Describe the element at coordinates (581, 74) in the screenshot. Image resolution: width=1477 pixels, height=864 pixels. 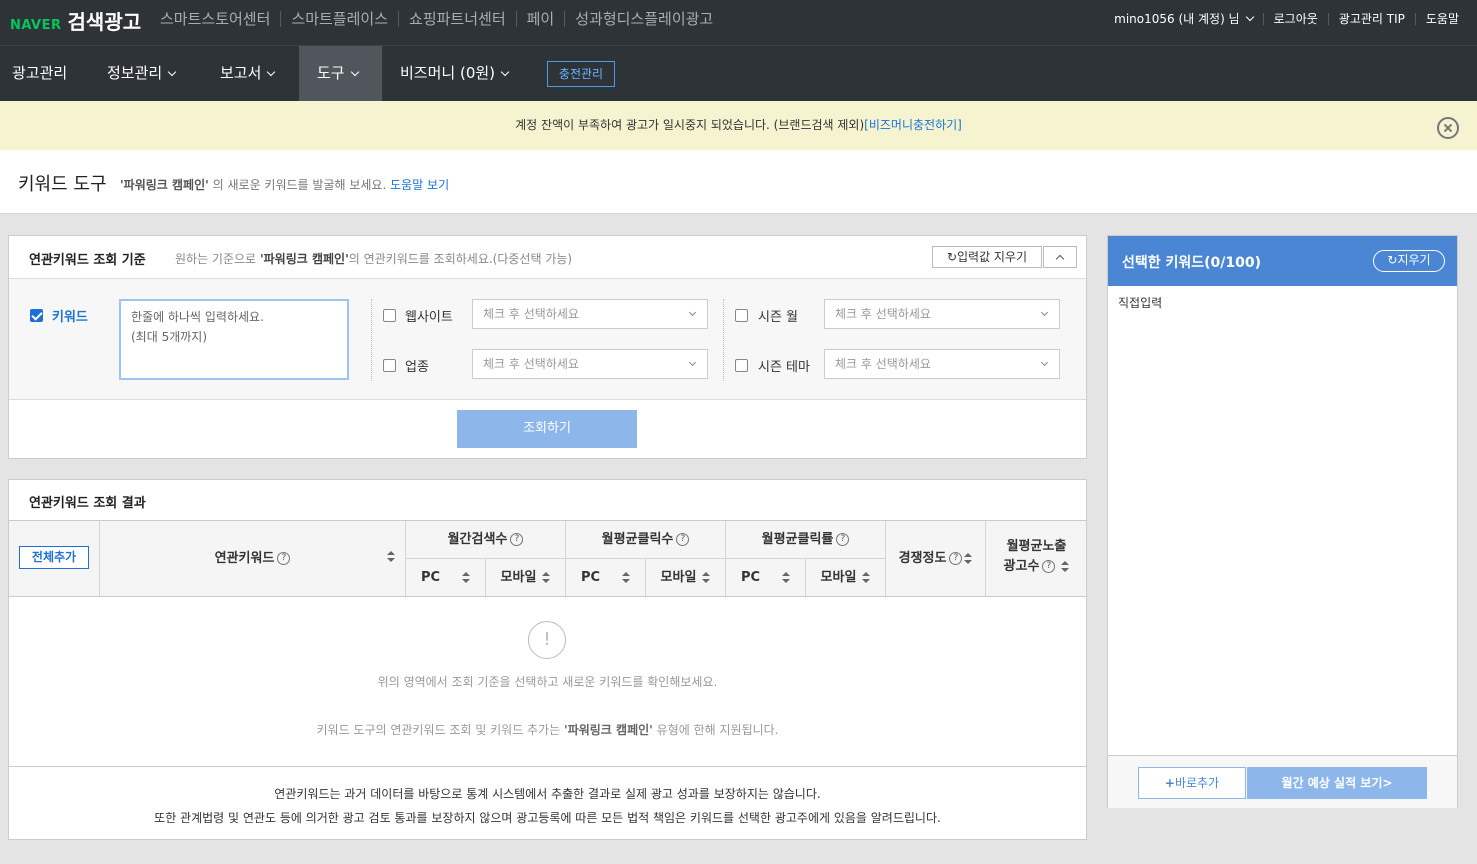
I see `charge-management-button: 충전관리` at that location.